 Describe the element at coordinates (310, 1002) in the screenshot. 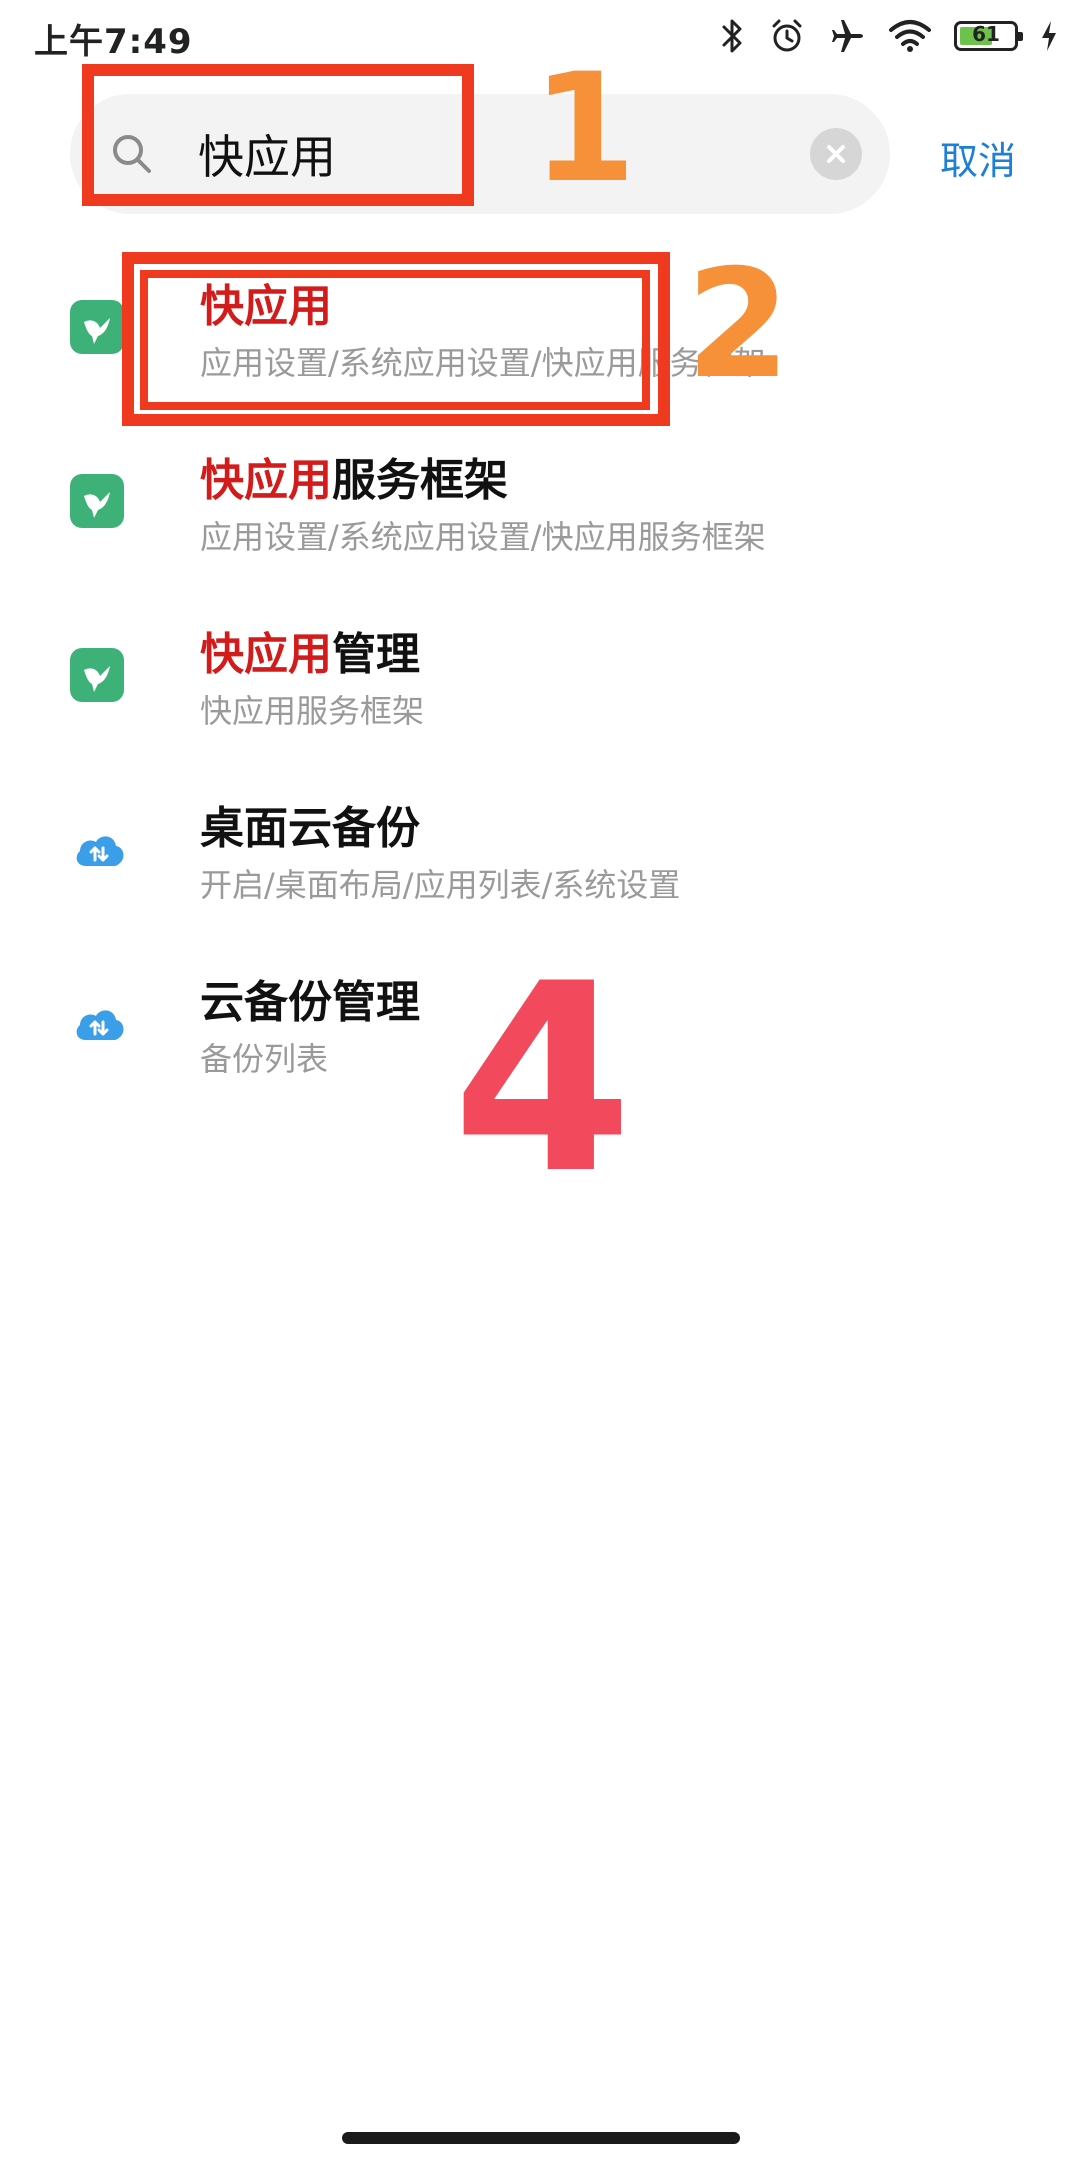

I see `result-title-rest: 云备份管理` at that location.